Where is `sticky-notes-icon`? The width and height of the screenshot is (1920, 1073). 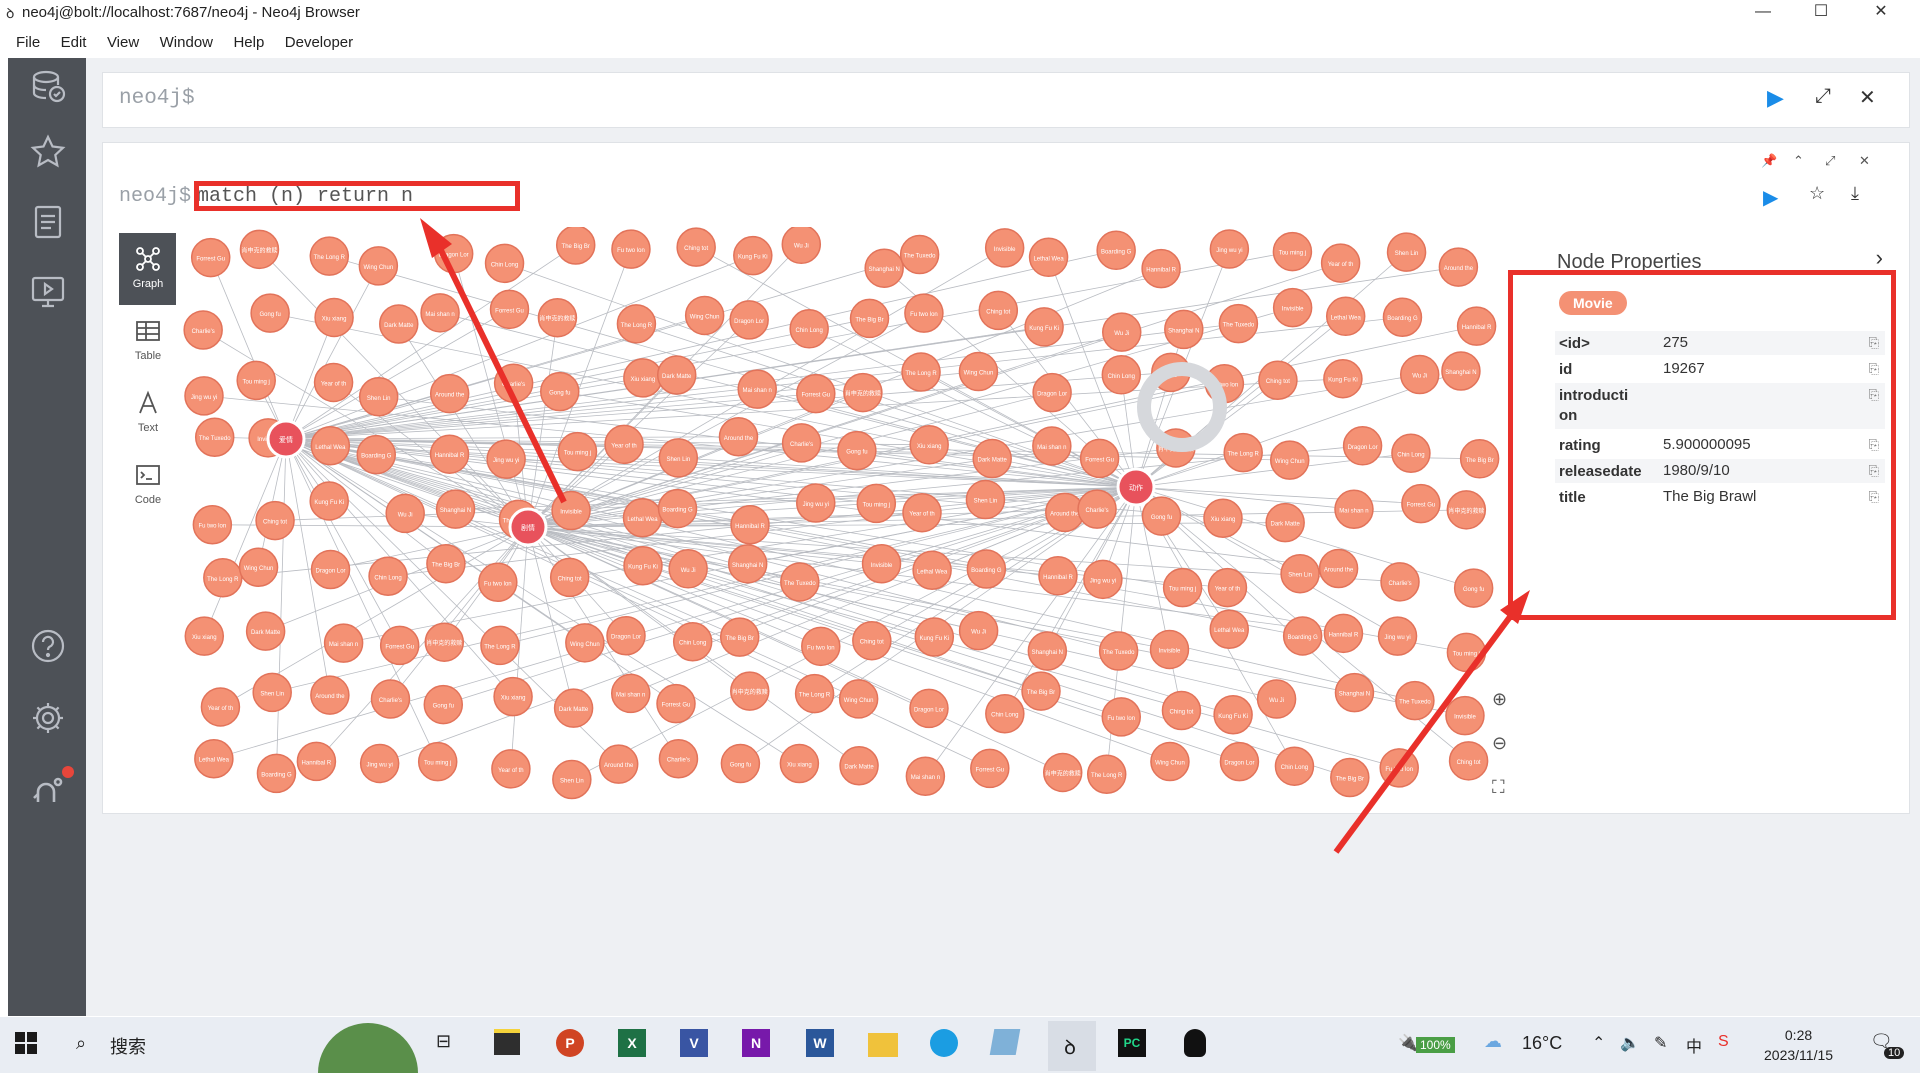 sticky-notes-icon is located at coordinates (512, 1045).